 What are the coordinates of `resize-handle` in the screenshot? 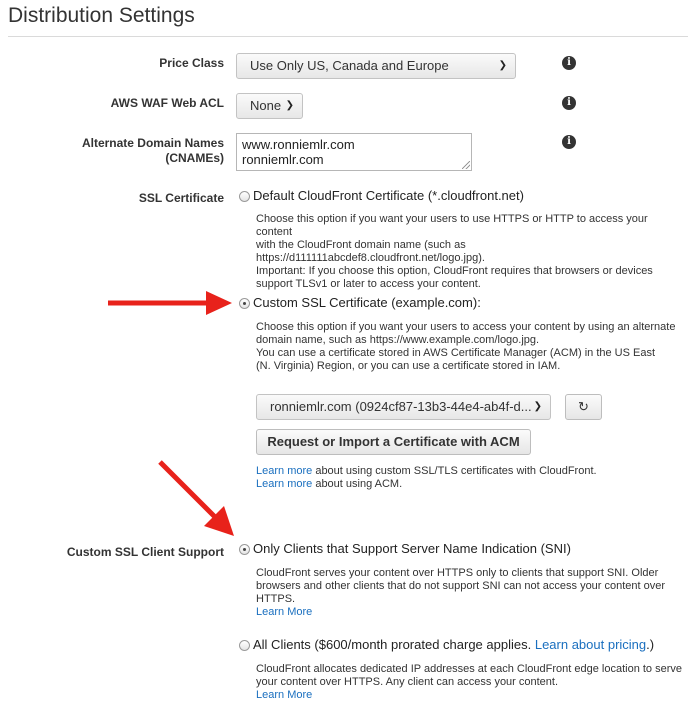 It's located at (466, 165).